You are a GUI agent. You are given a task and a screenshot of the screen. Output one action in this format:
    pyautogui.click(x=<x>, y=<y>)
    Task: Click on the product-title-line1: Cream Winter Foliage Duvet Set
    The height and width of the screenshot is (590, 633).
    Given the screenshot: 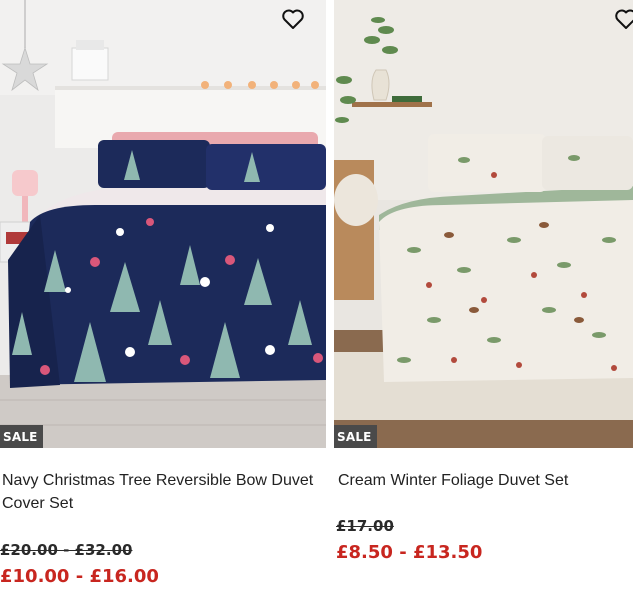 What is the action you would take?
    pyautogui.click(x=453, y=480)
    